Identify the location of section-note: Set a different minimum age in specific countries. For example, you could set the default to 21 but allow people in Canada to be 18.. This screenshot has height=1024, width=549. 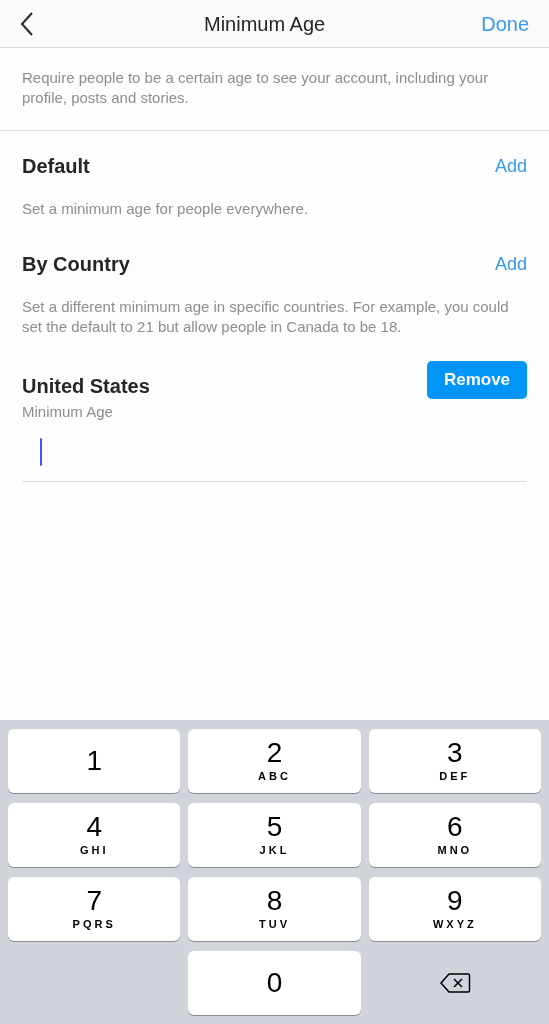
(266, 317).